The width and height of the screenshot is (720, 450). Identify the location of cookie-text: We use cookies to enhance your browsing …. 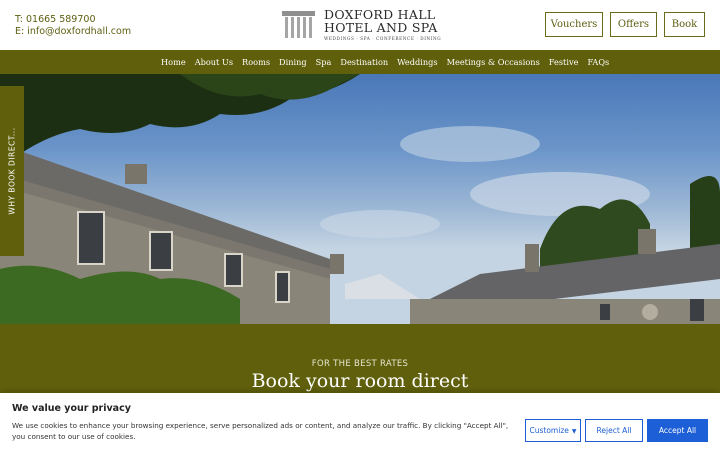
(260, 431).